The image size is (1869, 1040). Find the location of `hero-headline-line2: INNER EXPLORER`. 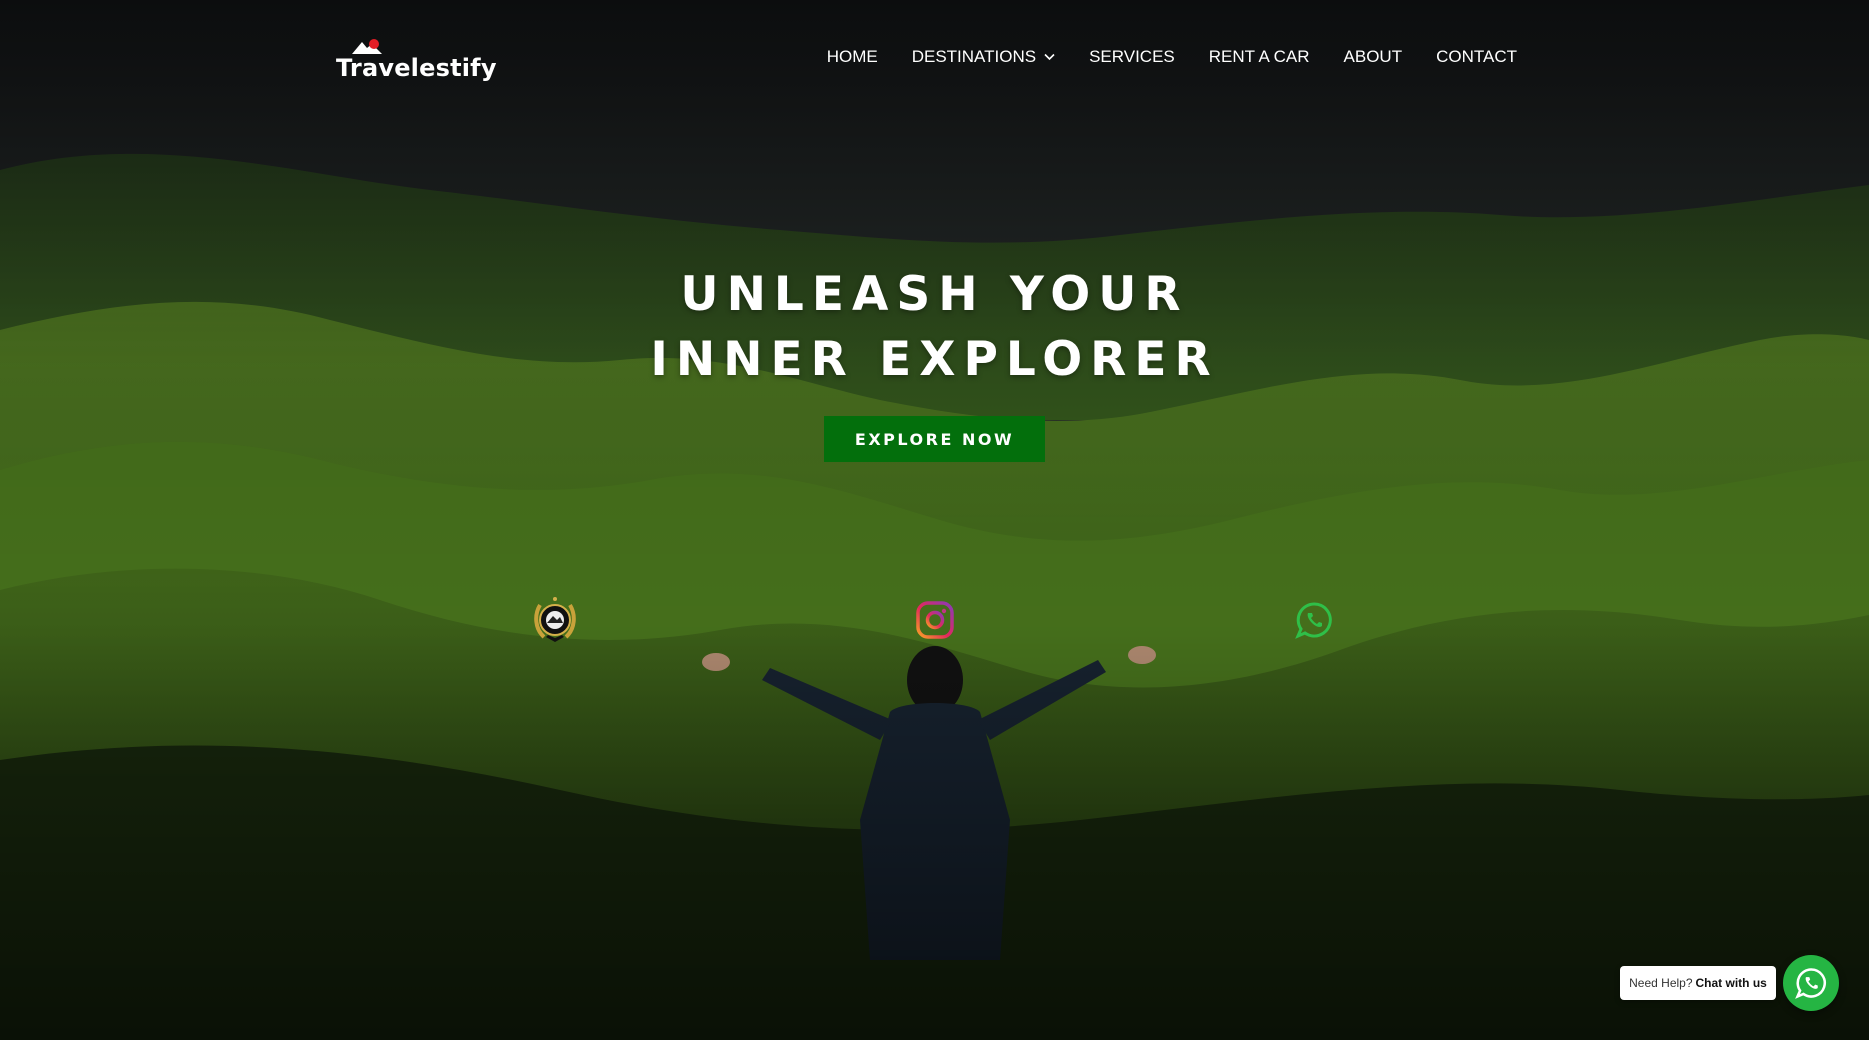

hero-headline-line2: INNER EXPLORER is located at coordinates (934, 359).